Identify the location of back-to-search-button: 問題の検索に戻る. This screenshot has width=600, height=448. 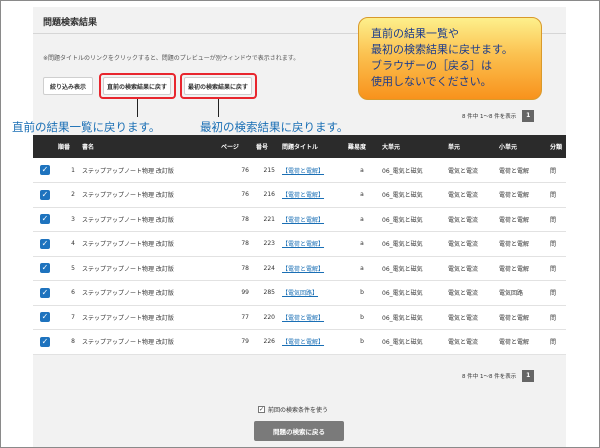
(299, 431).